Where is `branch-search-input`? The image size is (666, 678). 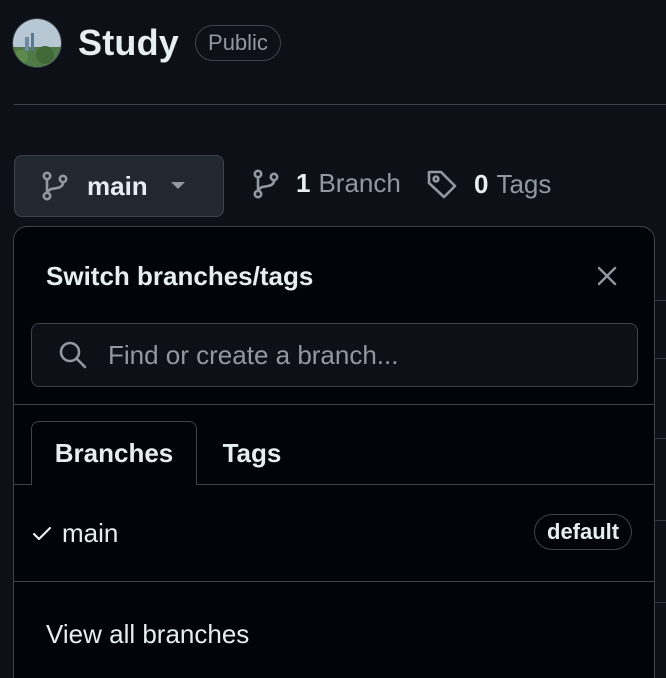
branch-search-input is located at coordinates (371, 355).